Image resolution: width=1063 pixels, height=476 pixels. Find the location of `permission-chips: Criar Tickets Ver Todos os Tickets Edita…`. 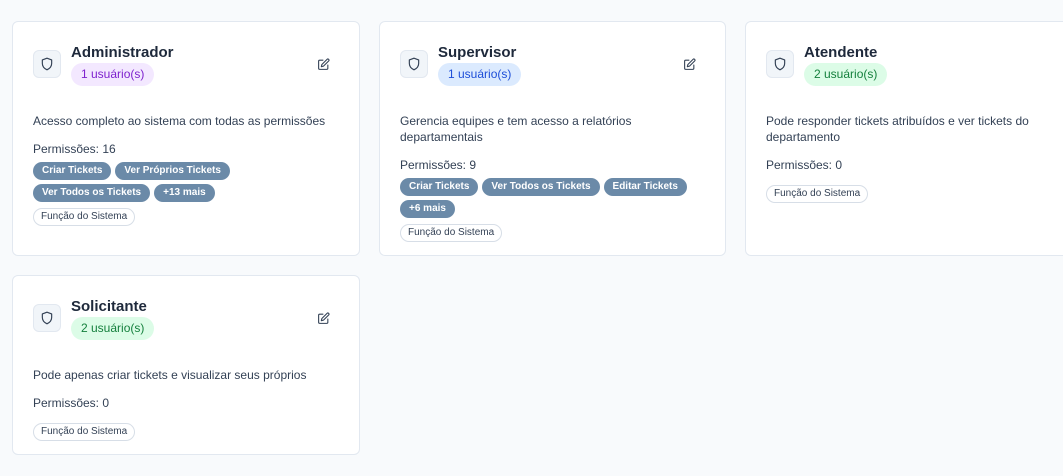

permission-chips: Criar Tickets Ver Todos os Tickets Edita… is located at coordinates (552, 198).